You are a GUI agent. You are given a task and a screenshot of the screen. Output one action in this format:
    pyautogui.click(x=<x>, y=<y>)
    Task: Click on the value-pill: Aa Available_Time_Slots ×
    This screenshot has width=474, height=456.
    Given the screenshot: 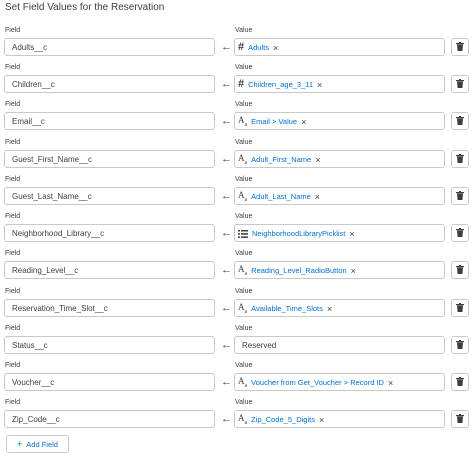 What is the action you would take?
    pyautogui.click(x=285, y=308)
    